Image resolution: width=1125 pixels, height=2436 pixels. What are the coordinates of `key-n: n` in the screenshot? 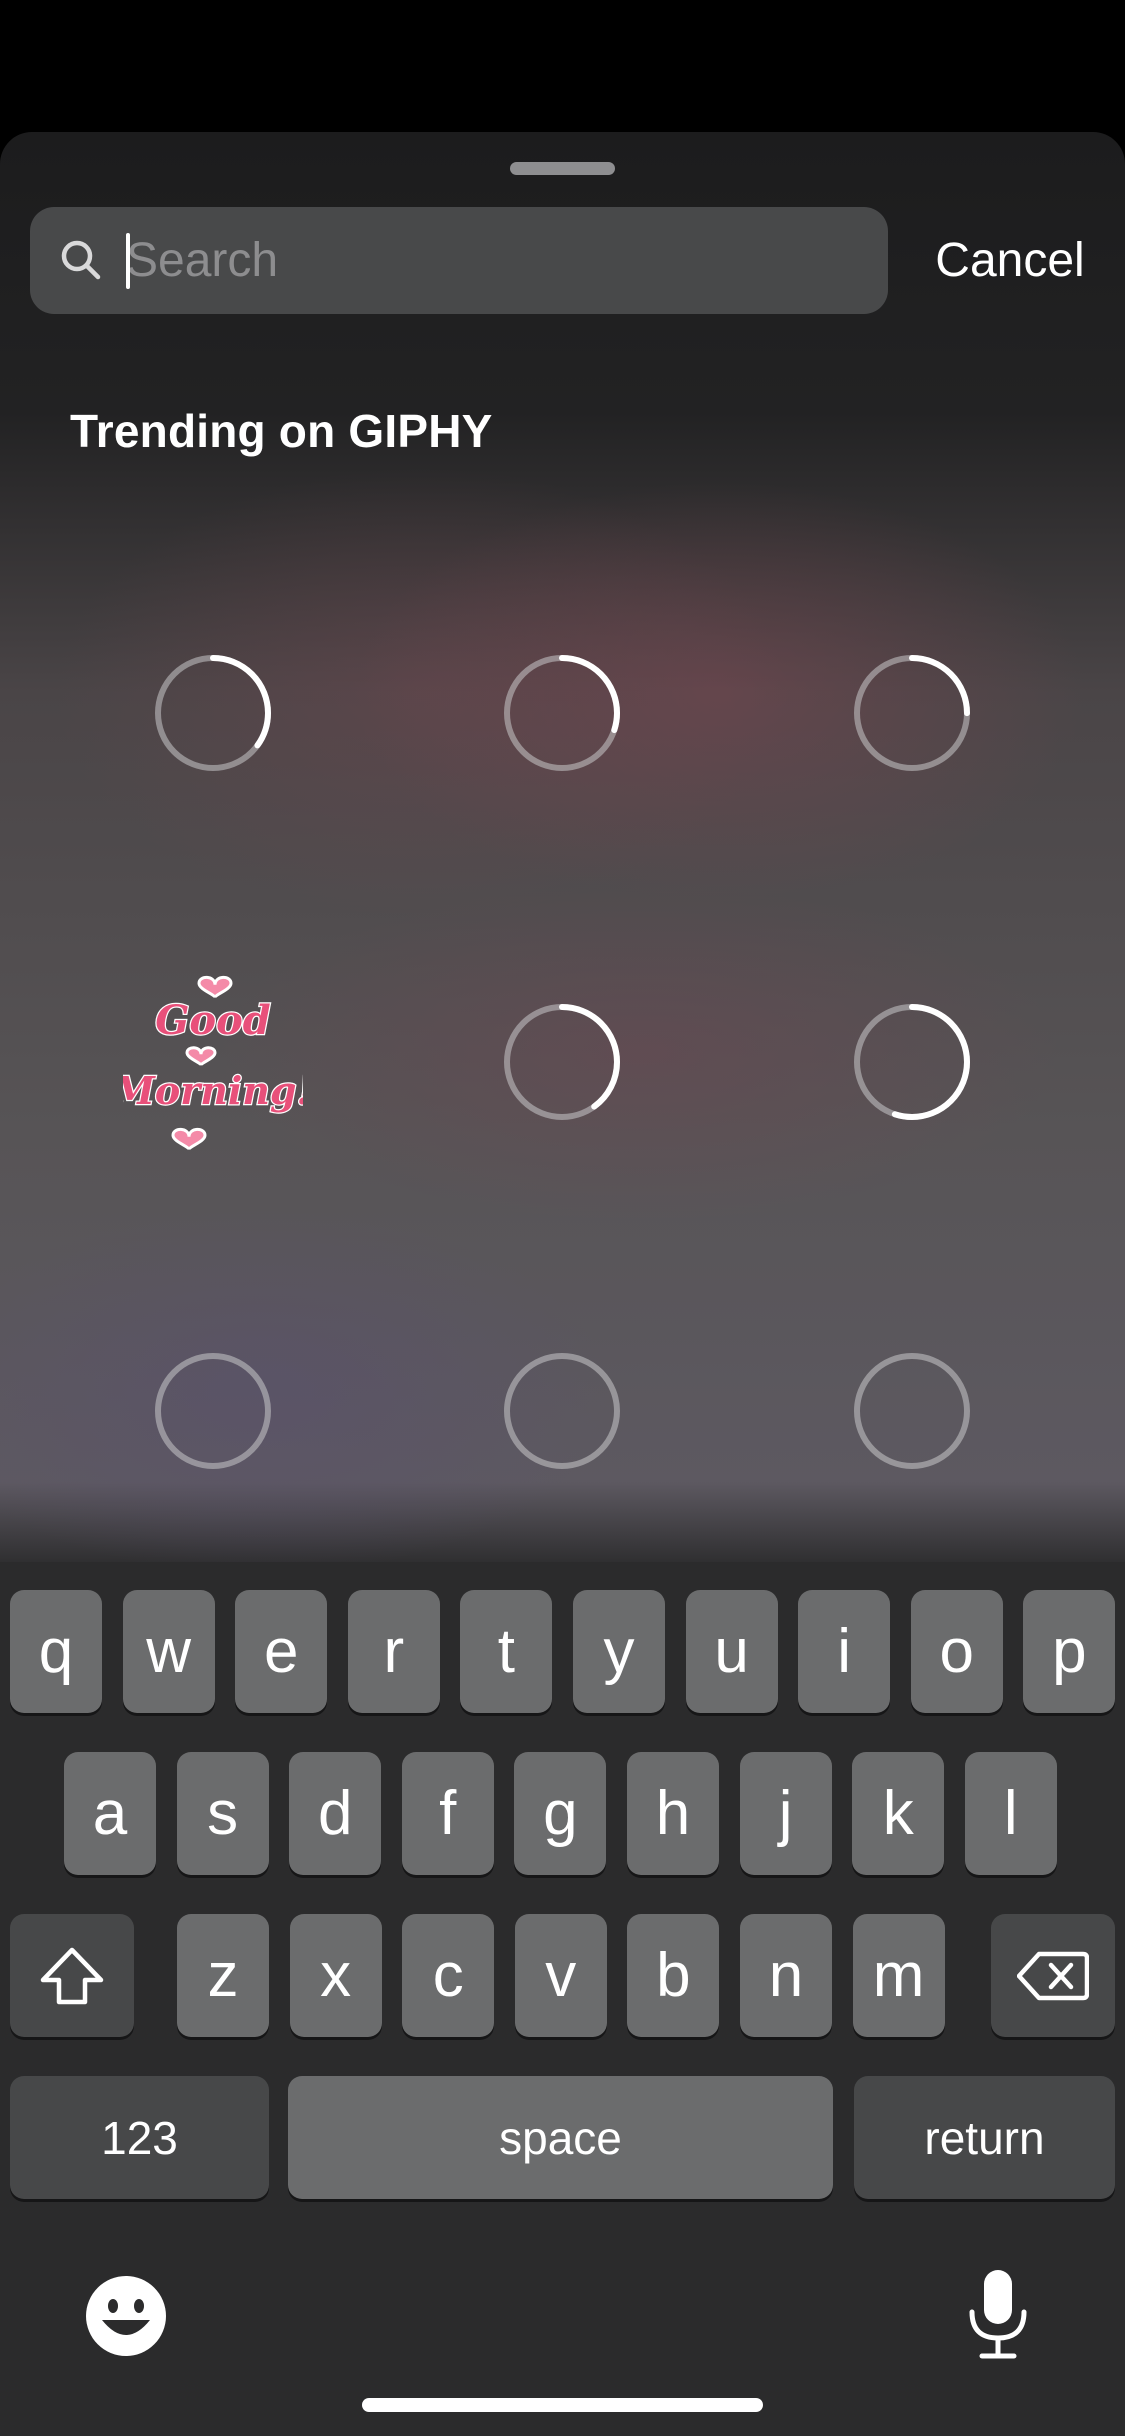 It's located at (786, 1975).